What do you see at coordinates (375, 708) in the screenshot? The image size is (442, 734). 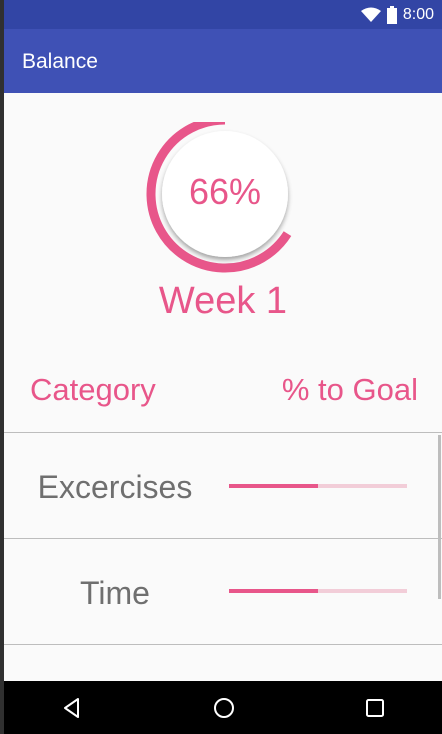 I see `recents-icon` at bounding box center [375, 708].